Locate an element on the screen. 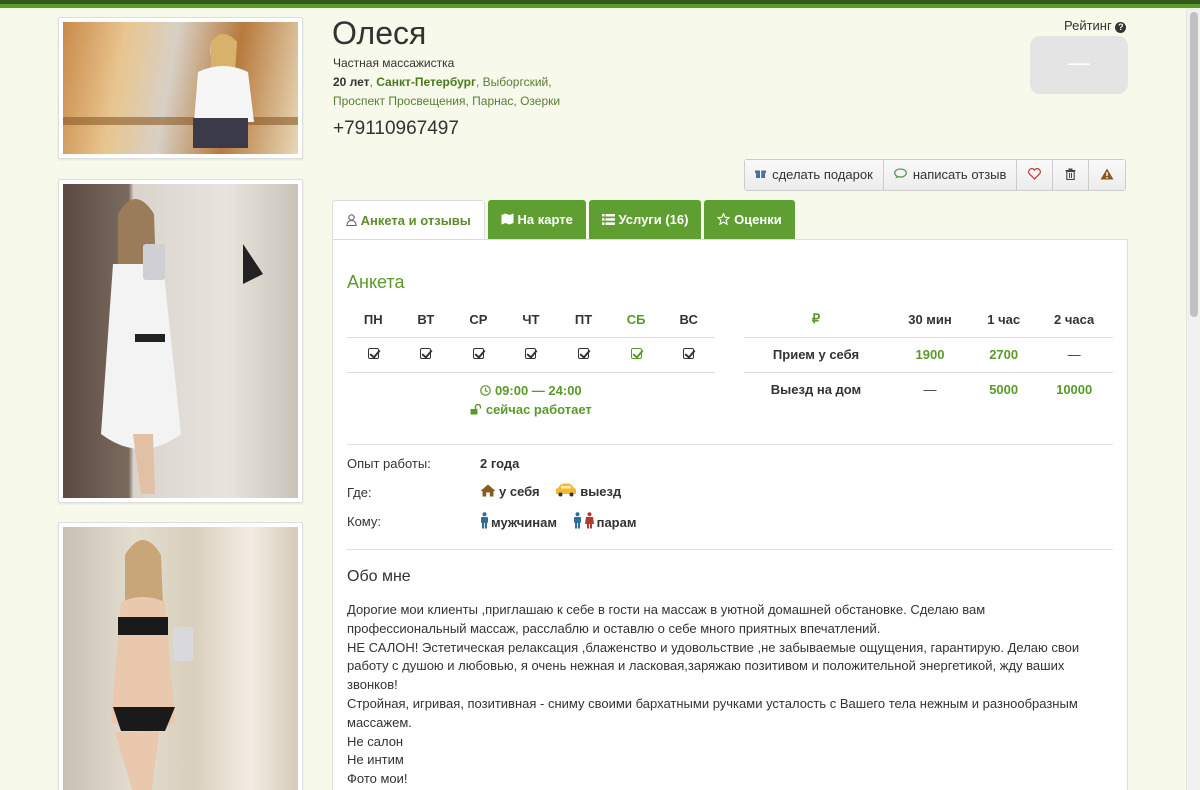 The width and height of the screenshot is (1200, 790). day-header: ВТ is located at coordinates (426, 319).